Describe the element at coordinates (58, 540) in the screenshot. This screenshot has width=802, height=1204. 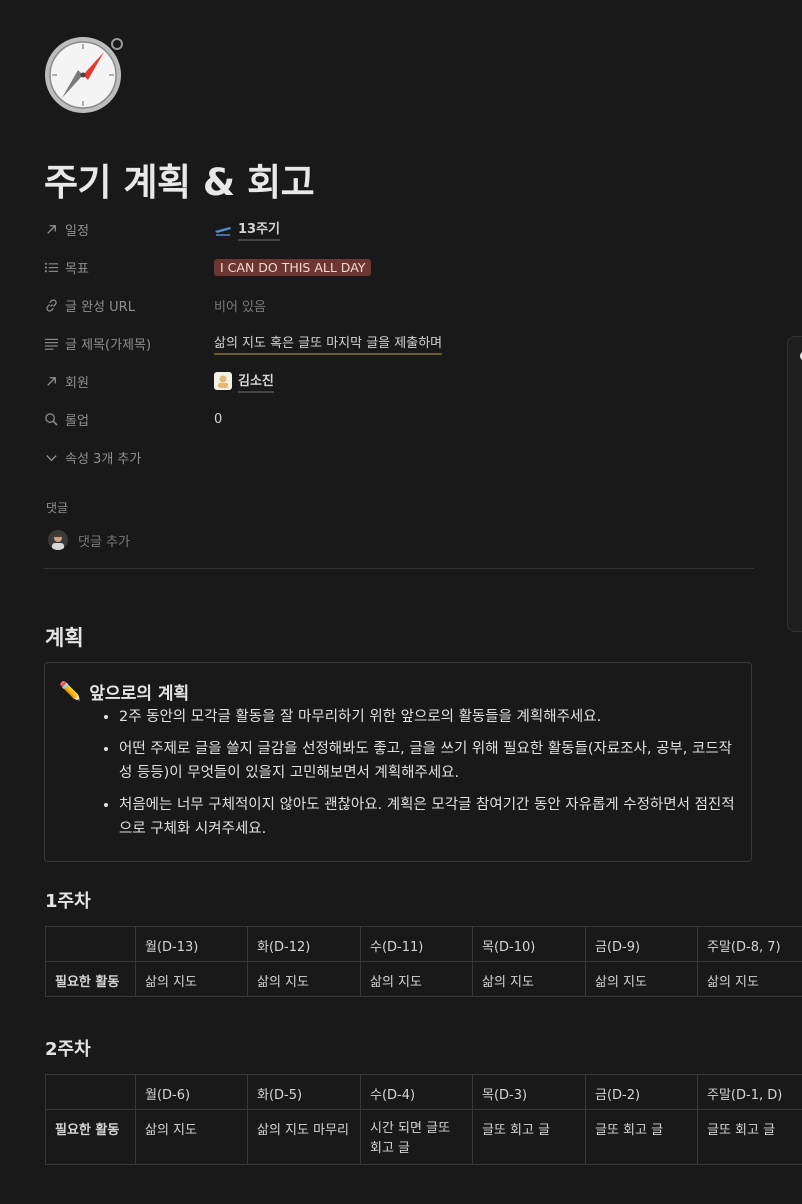
I see `avatar` at that location.